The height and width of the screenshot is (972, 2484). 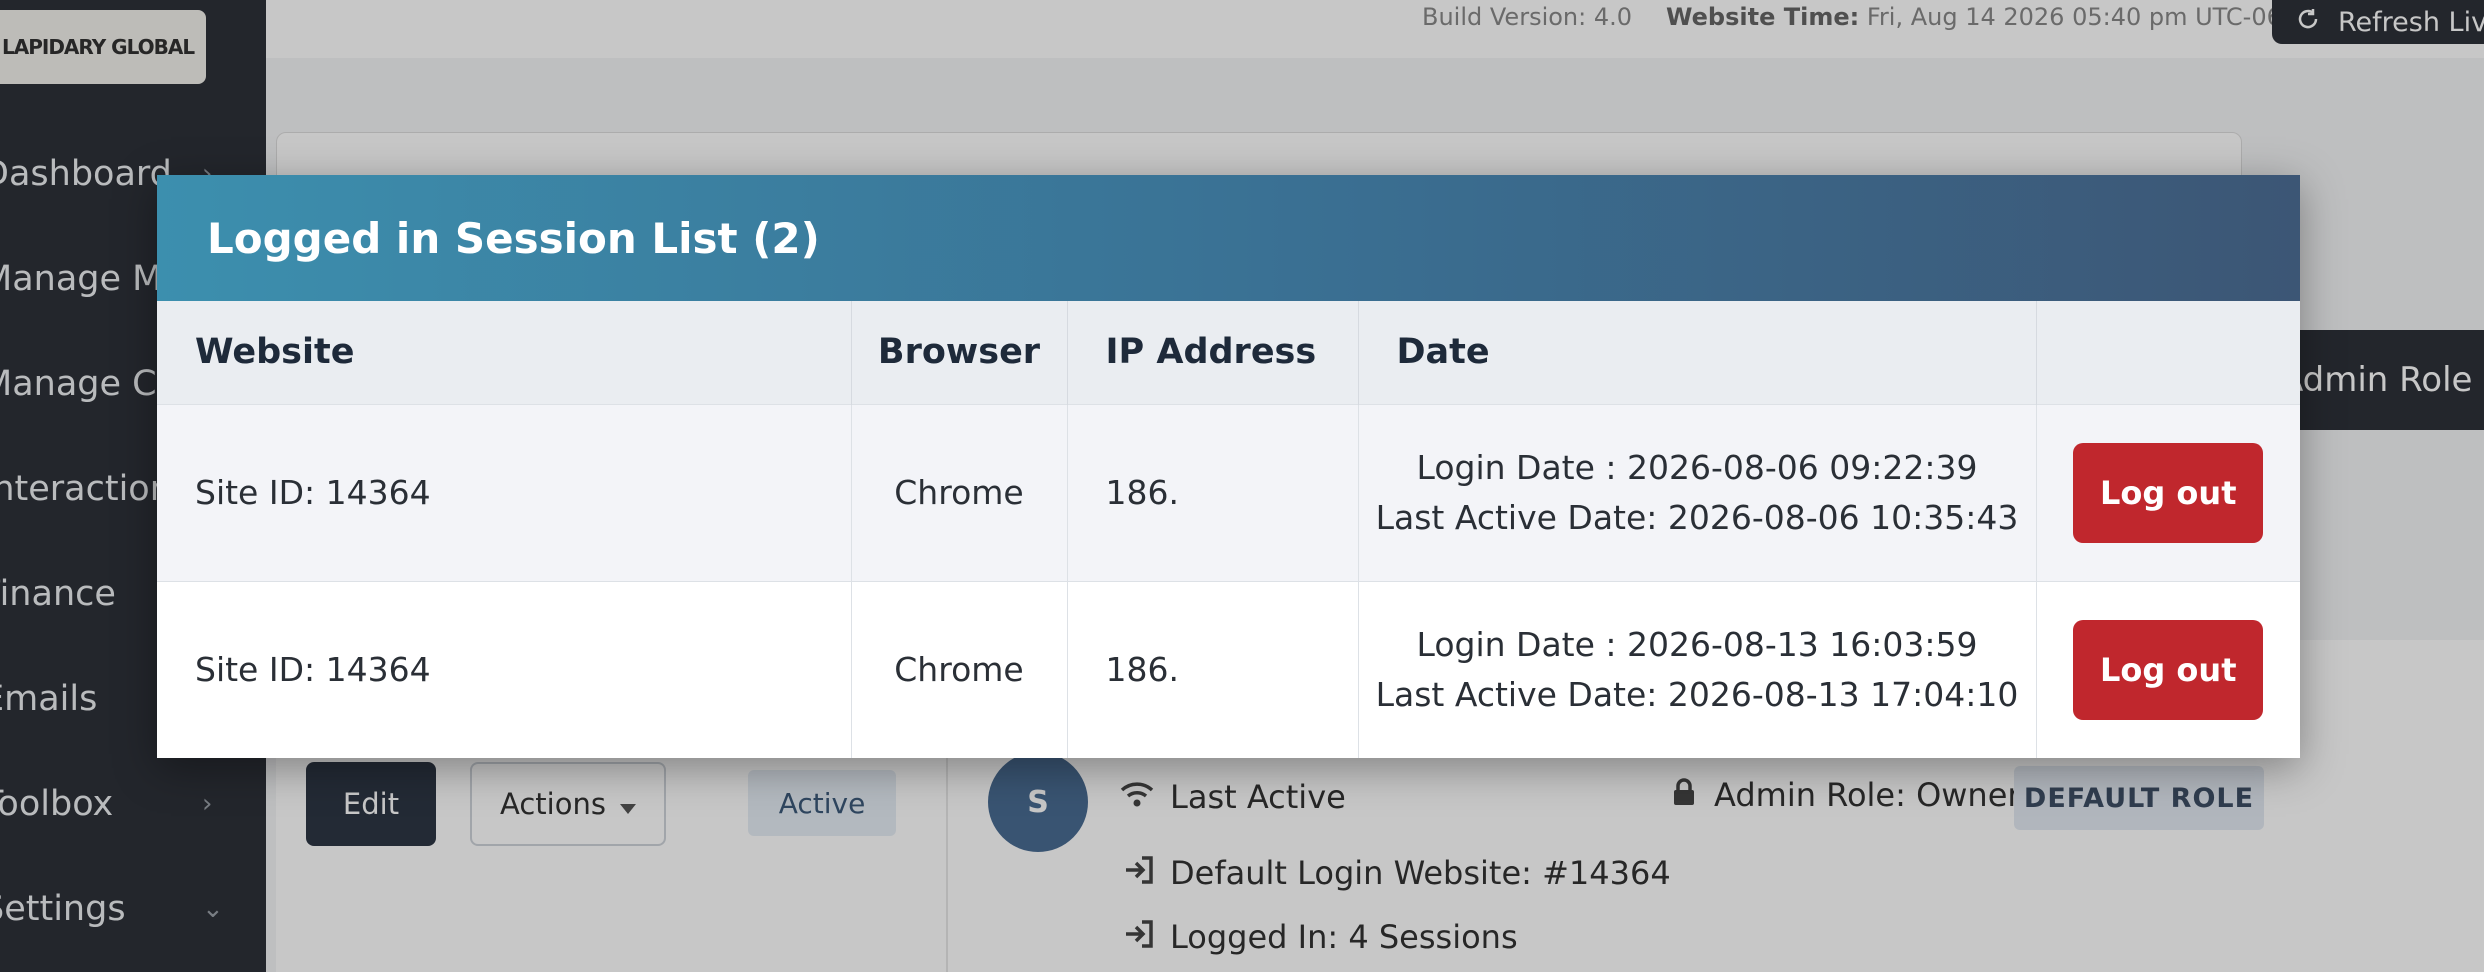 I want to click on last-active-date: Last Active Date: 2026-08-06 10:35:43, so click(x=1697, y=517).